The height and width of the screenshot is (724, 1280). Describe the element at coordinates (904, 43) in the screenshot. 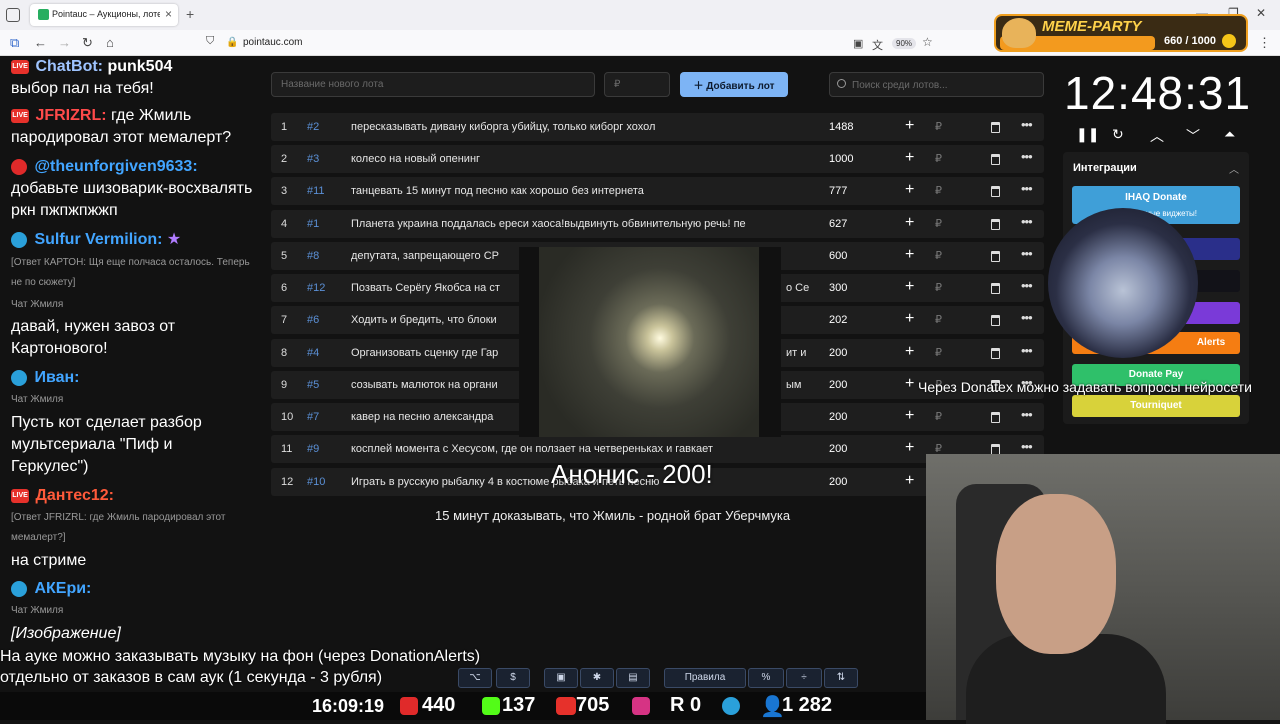

I see `zoom-level: 90%` at that location.